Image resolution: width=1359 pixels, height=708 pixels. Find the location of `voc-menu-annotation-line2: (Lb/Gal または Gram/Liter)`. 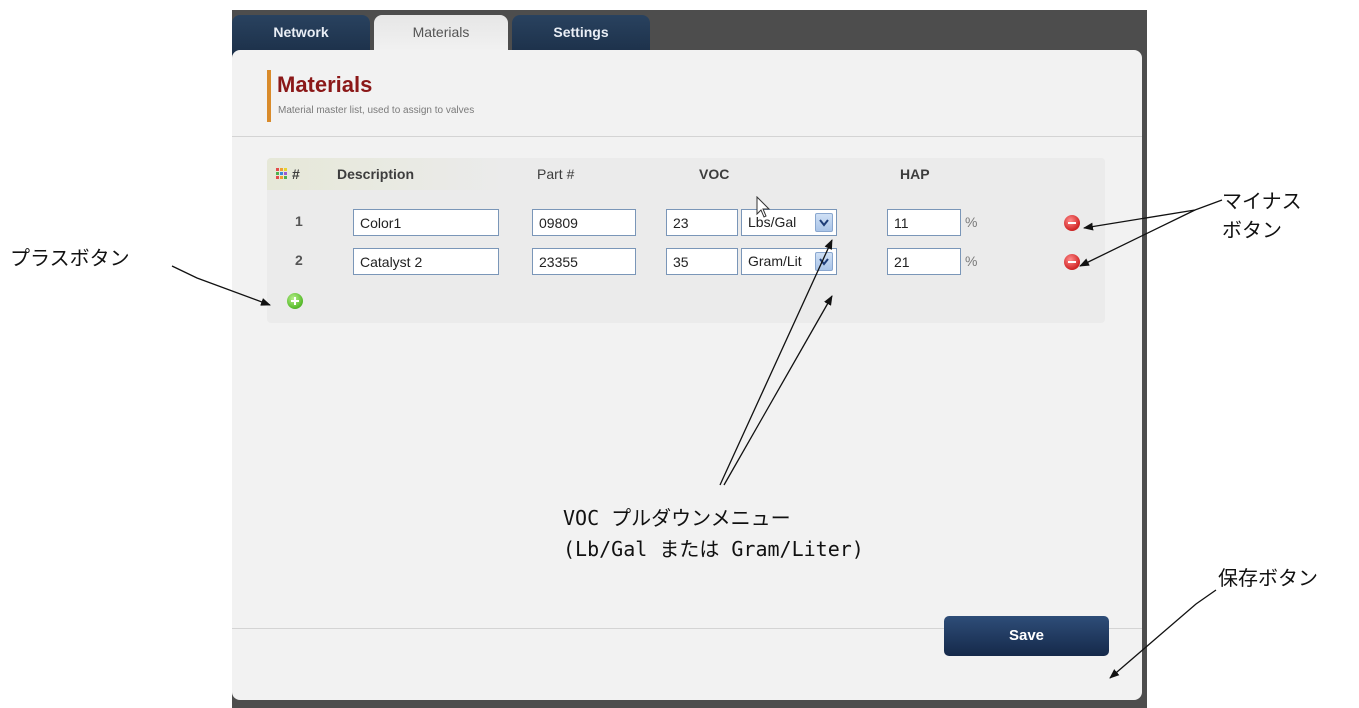

voc-menu-annotation-line2: (Lb/Gal または Gram/Liter) is located at coordinates (713, 549).